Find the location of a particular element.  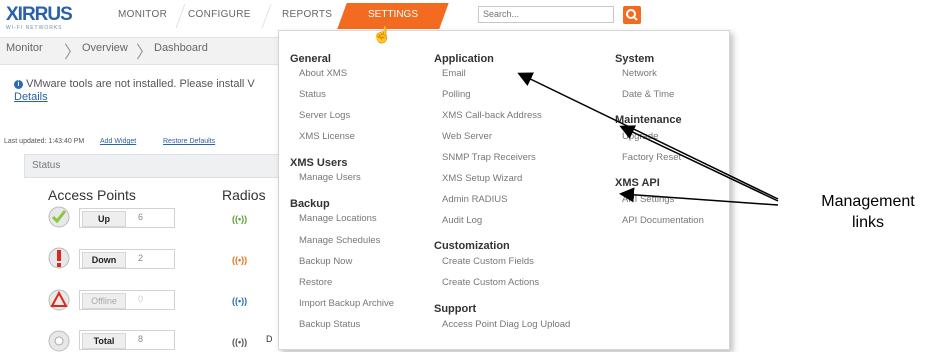

arrow-to-api is located at coordinates (699, 196).